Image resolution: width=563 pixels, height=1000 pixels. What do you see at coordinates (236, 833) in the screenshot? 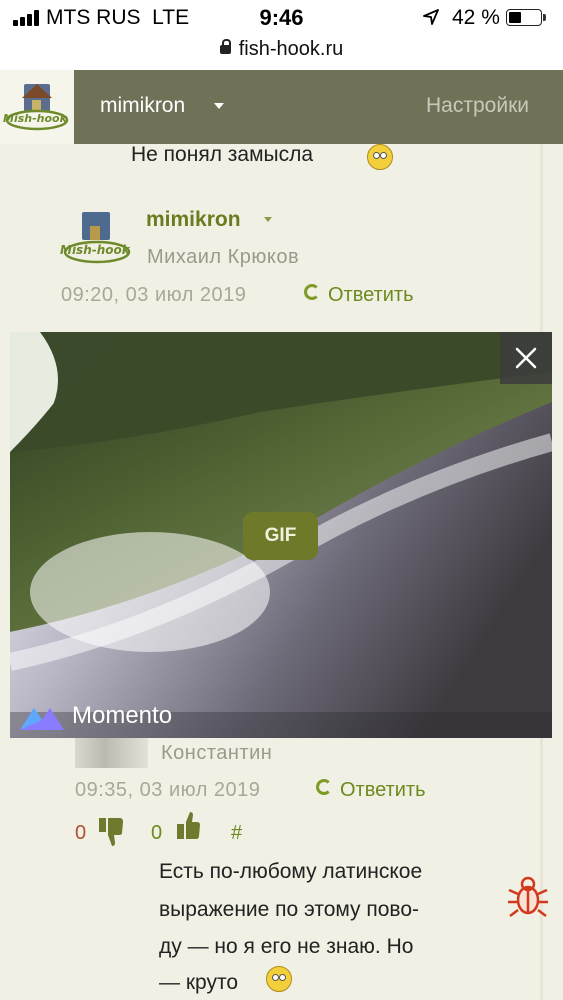
I see `permalink: #` at bounding box center [236, 833].